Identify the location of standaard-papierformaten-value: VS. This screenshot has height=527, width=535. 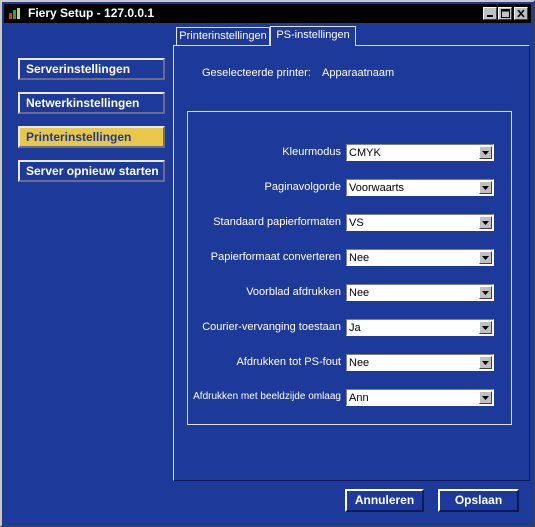
(356, 223).